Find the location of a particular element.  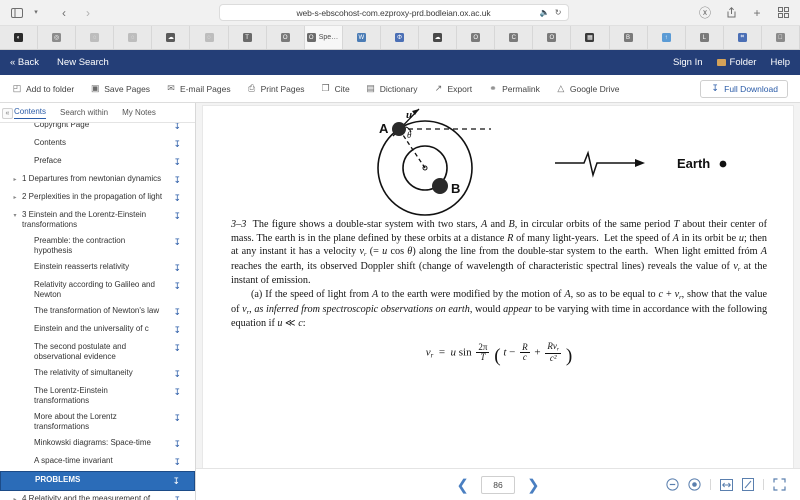

forward-arrow-icon: › is located at coordinates (88, 13).